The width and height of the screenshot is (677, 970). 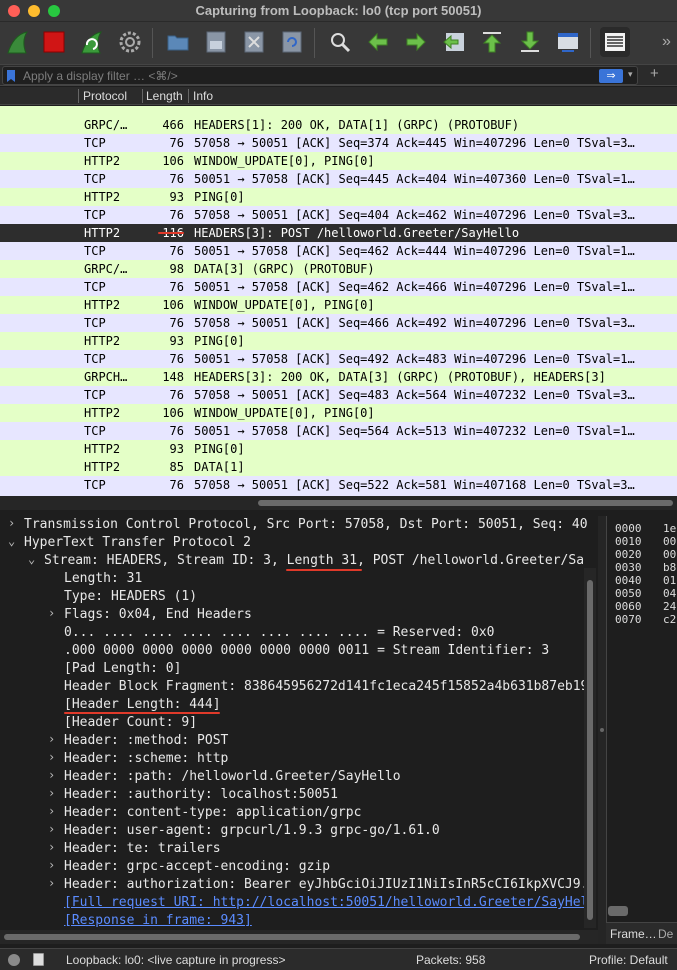 I want to click on packet-list-scrollbar, so click(x=338, y=503).